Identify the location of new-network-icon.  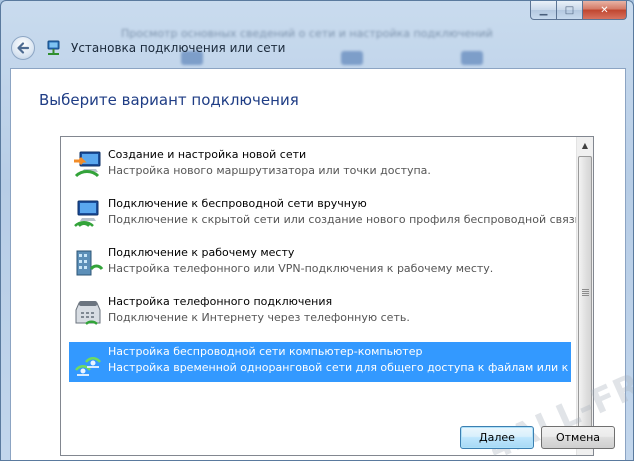
(87, 164).